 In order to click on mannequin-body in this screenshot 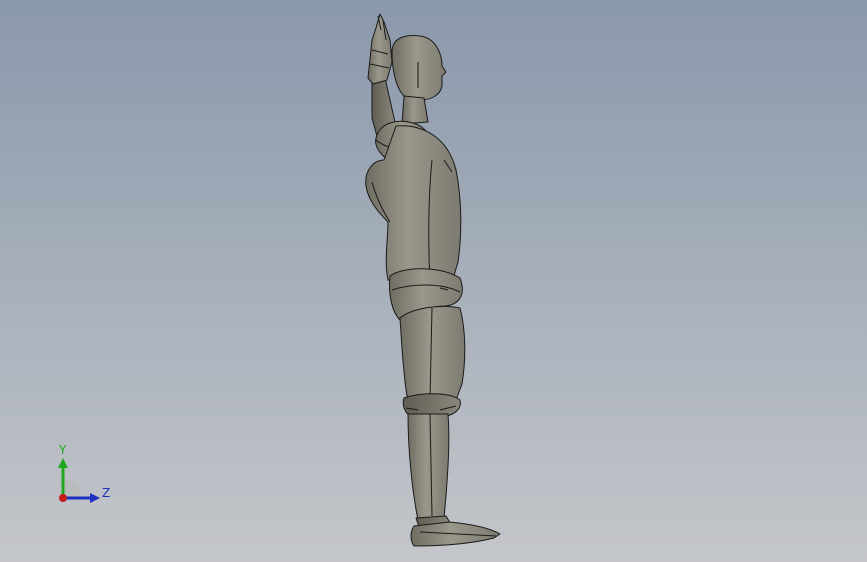, I will do `click(433, 280)`.